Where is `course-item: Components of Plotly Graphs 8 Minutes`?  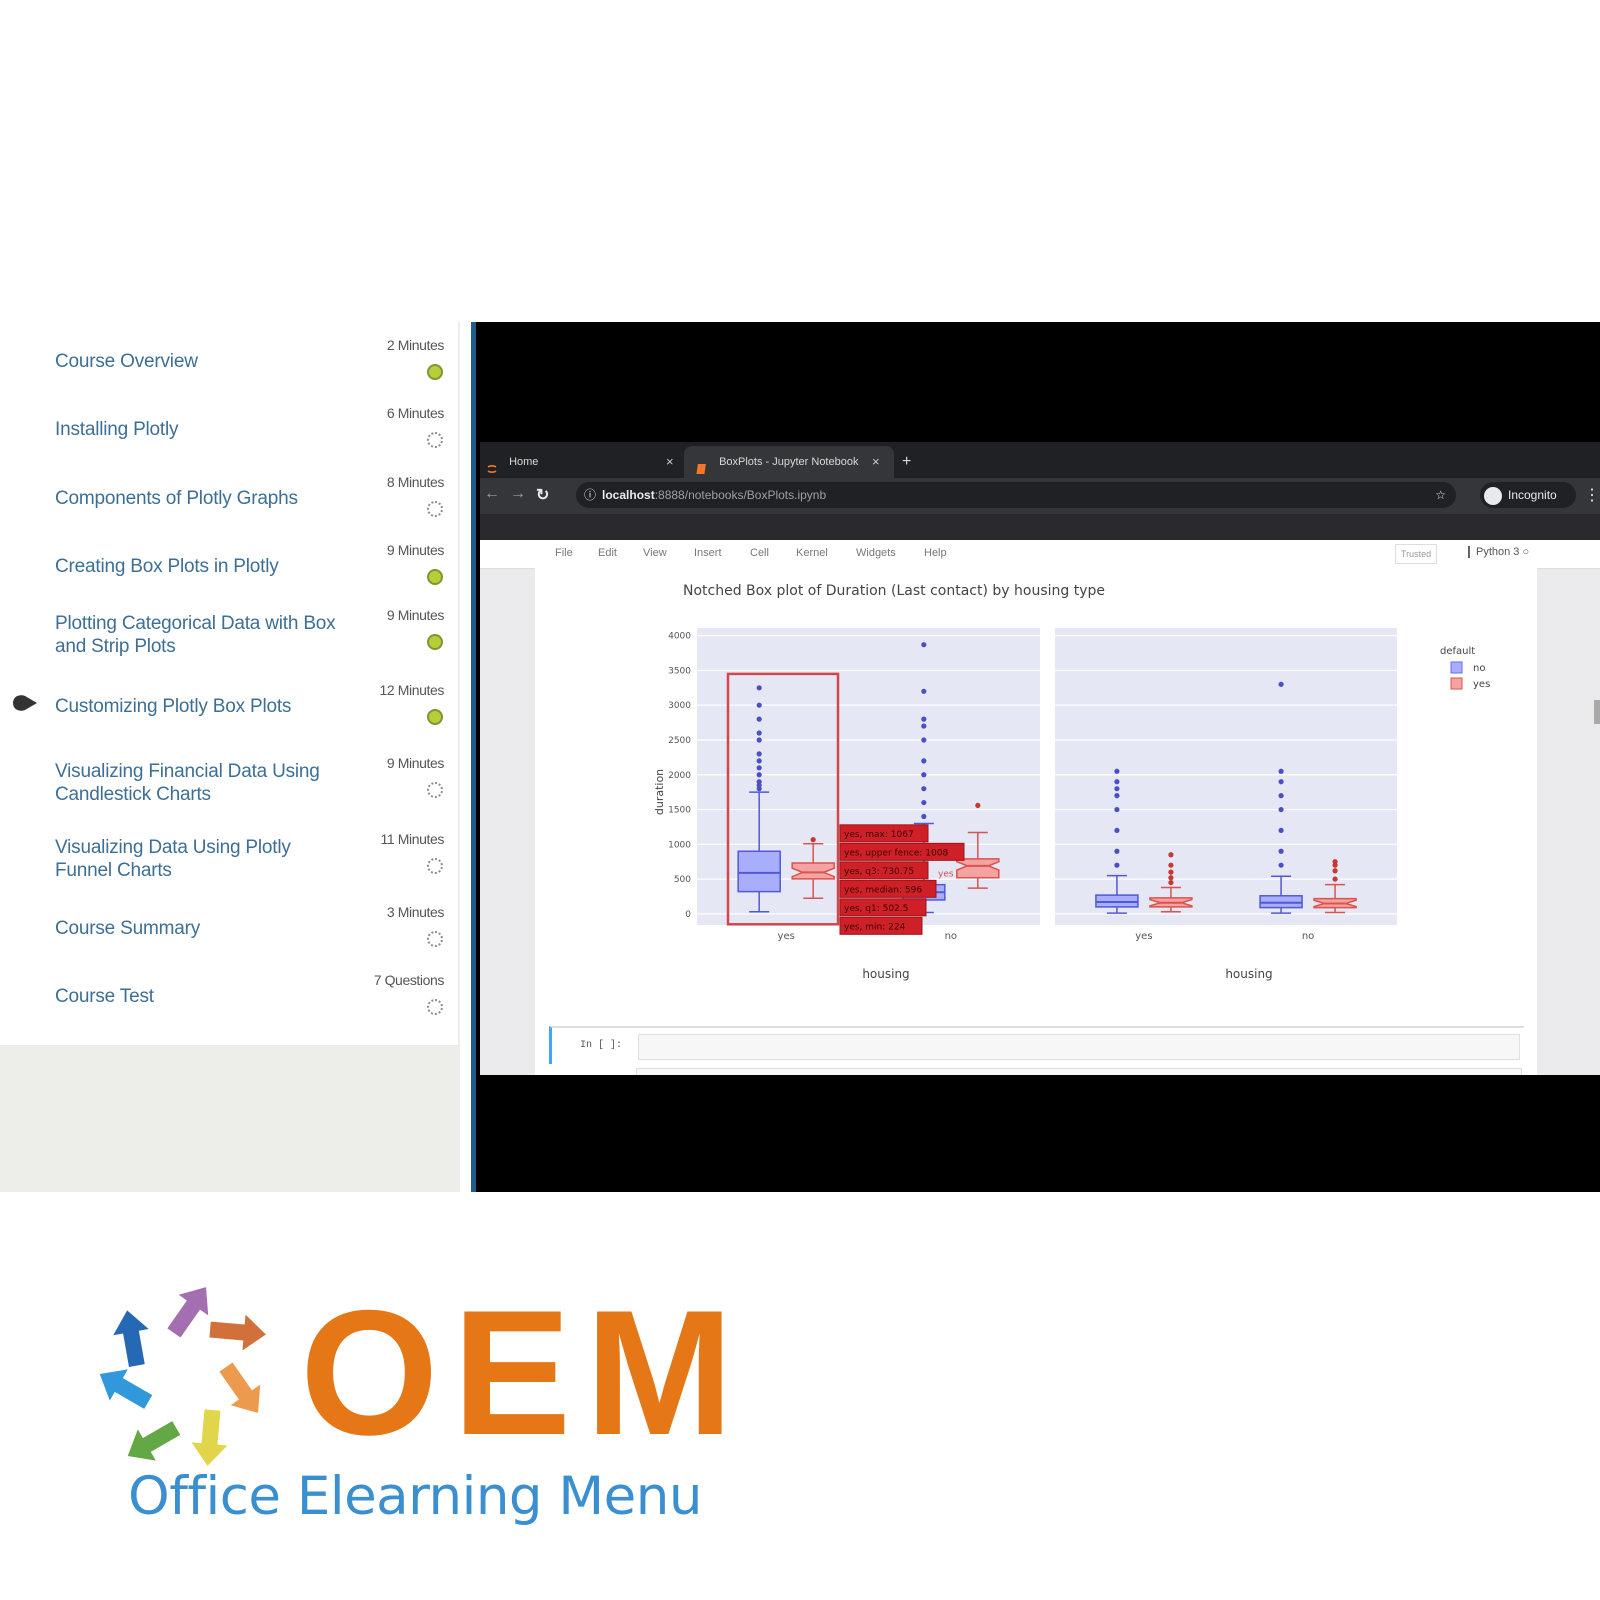
course-item: Components of Plotly Graphs 8 Minutes is located at coordinates (229, 510).